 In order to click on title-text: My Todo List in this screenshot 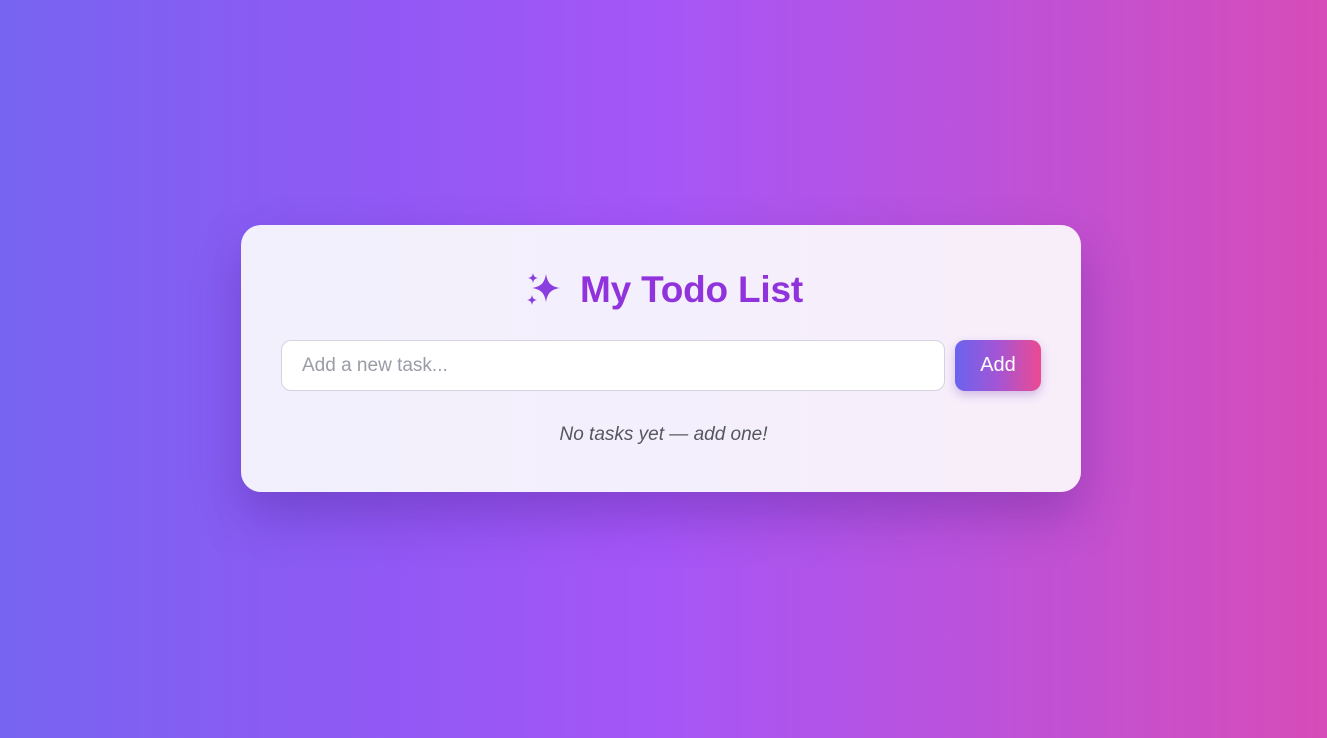, I will do `click(691, 289)`.